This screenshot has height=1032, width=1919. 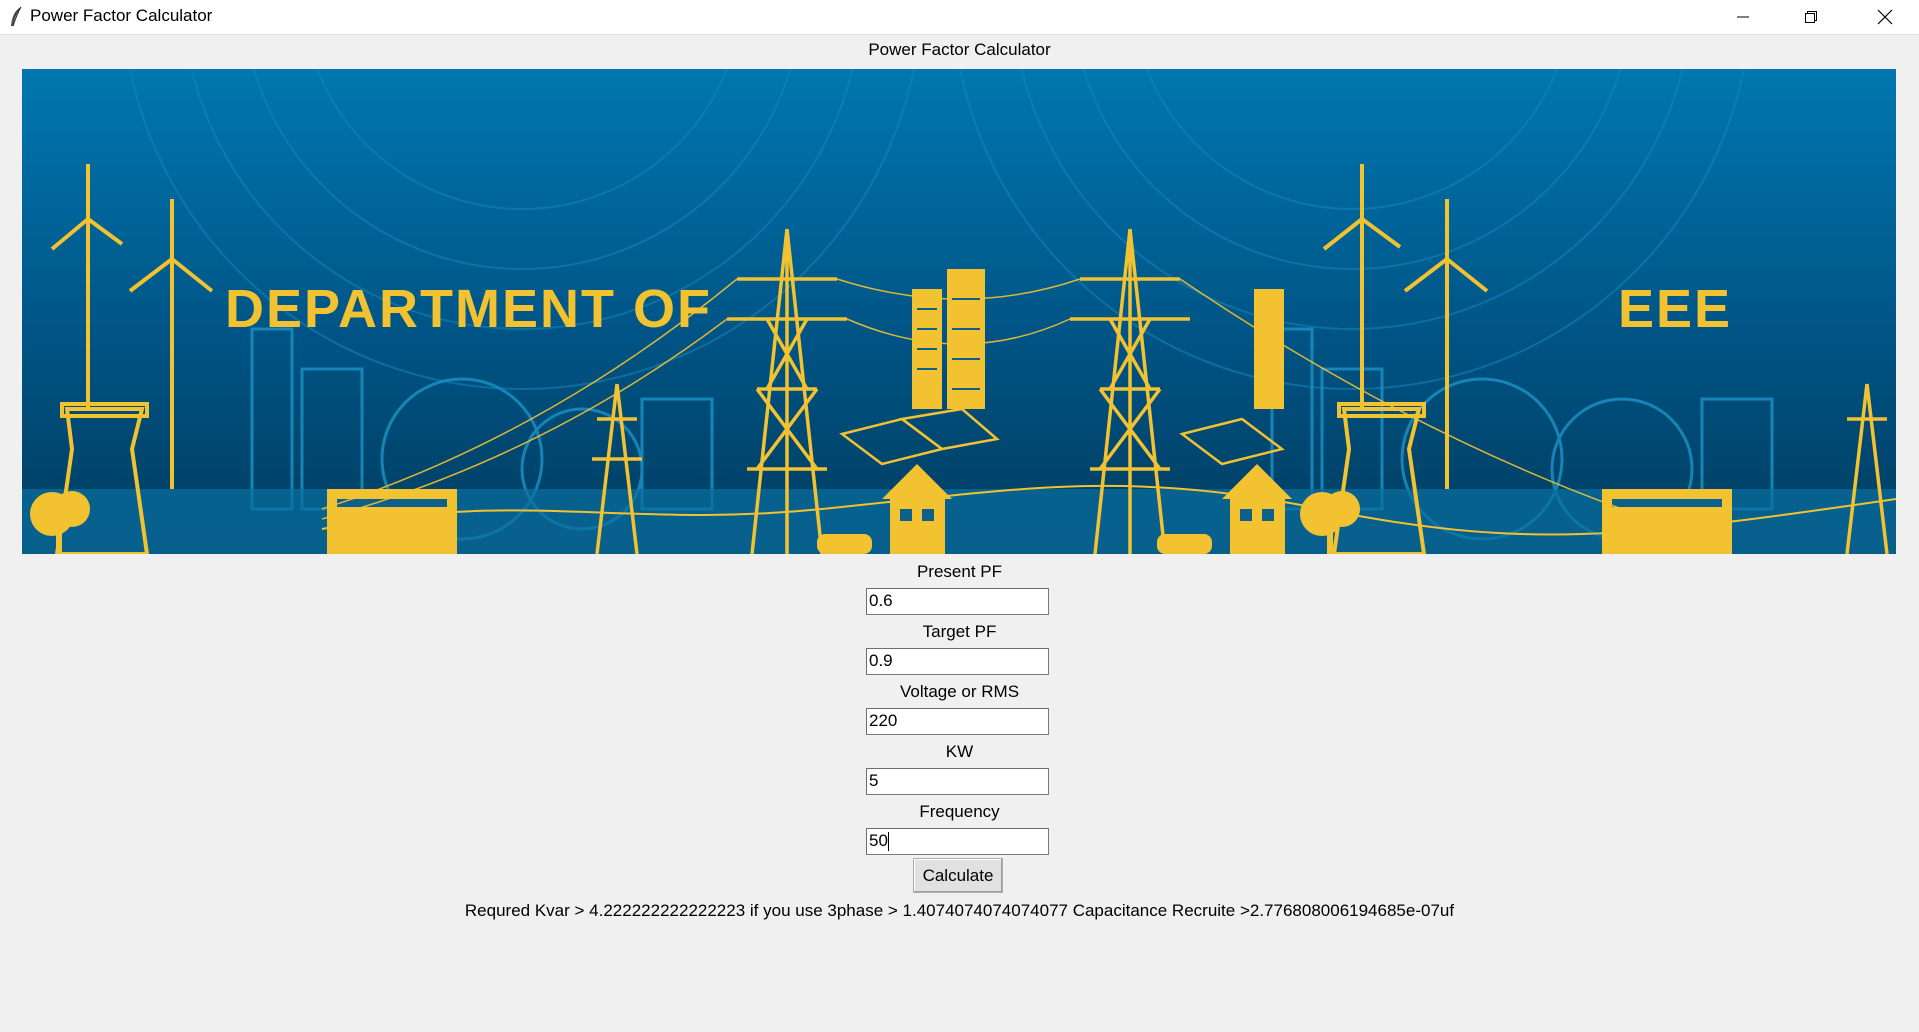 I want to click on frequency-value: 50, so click(x=878, y=840).